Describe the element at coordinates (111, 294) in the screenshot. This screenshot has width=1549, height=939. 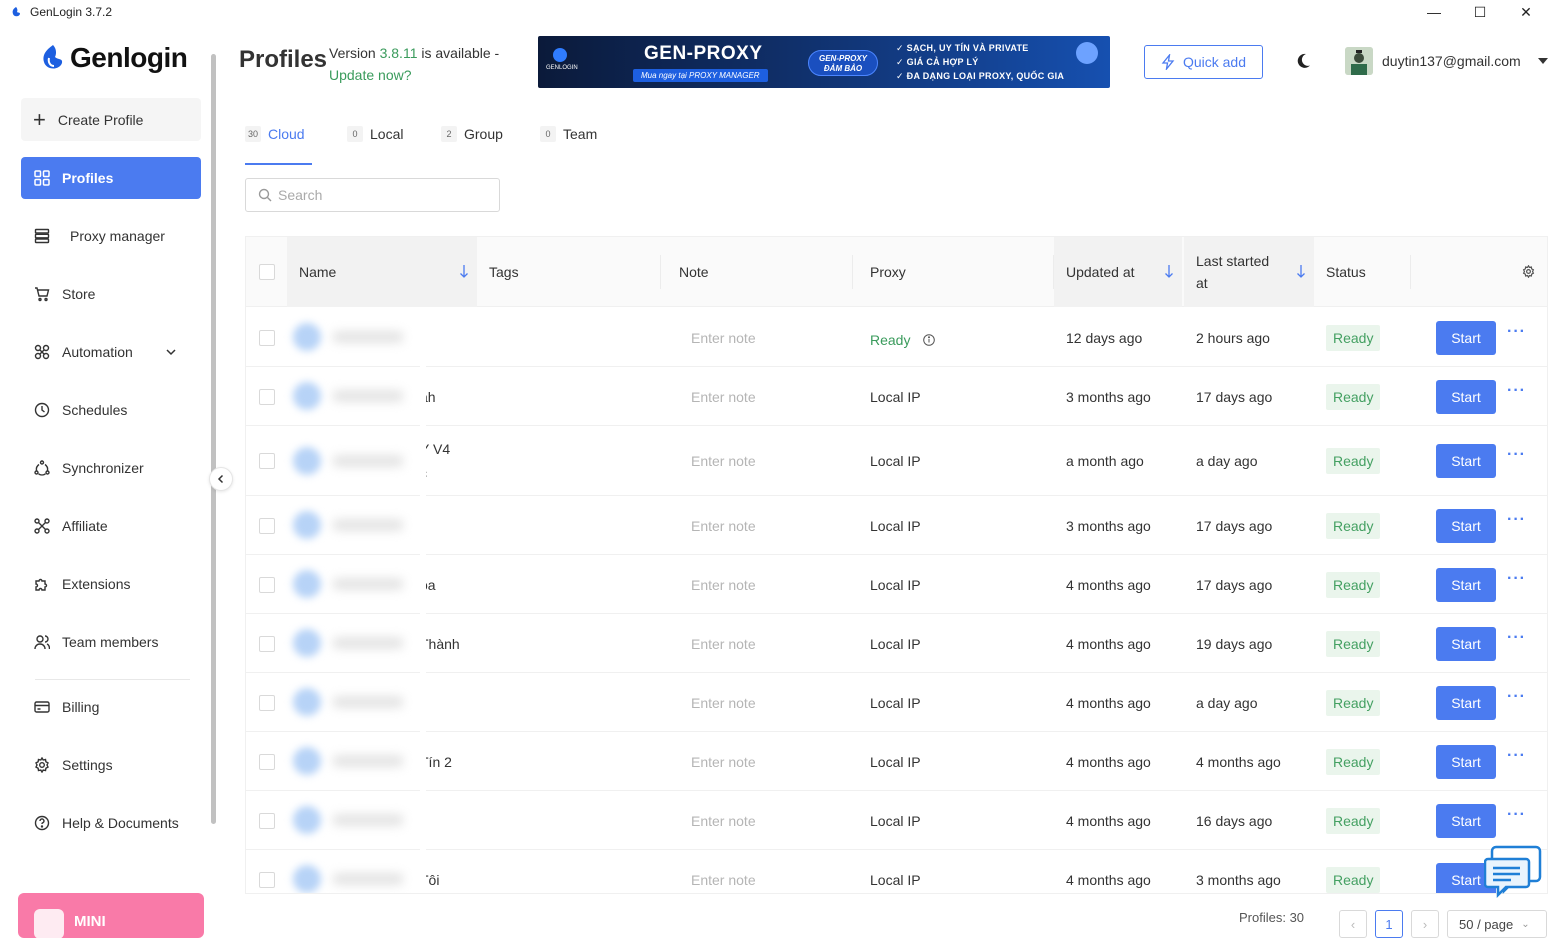
I see `sidebar-item-store: Store` at that location.